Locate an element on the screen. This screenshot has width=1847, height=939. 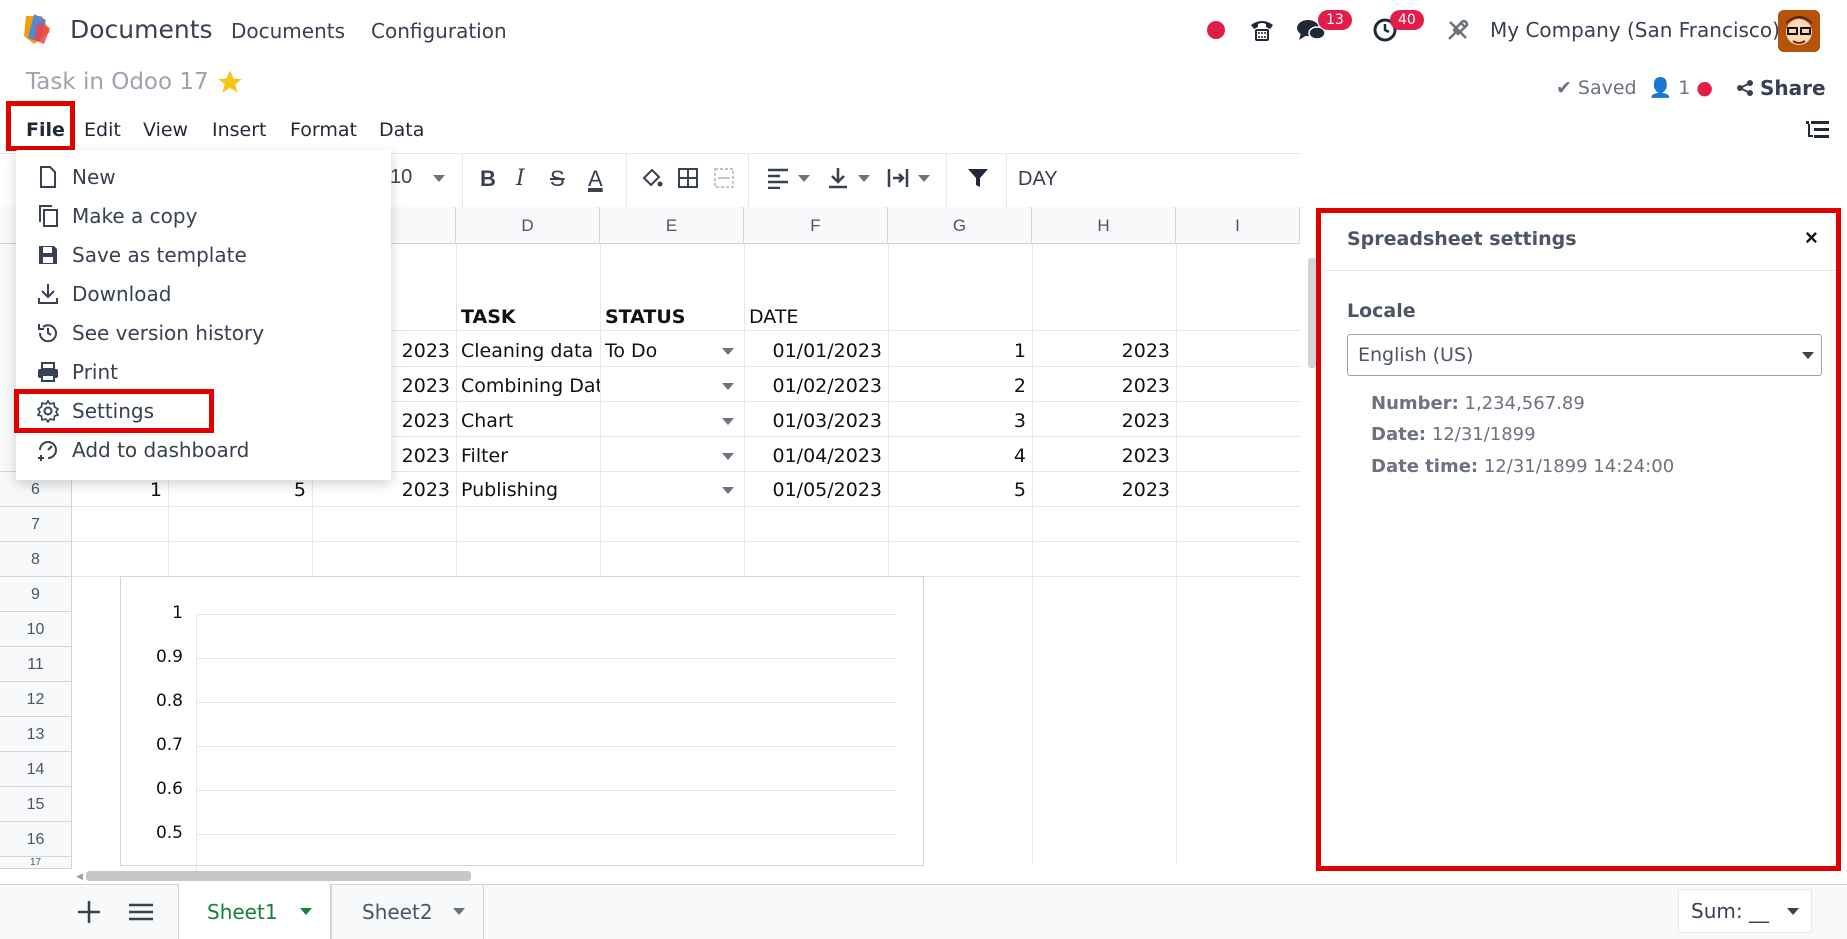
file-menu-print: Print is located at coordinates (203, 371).